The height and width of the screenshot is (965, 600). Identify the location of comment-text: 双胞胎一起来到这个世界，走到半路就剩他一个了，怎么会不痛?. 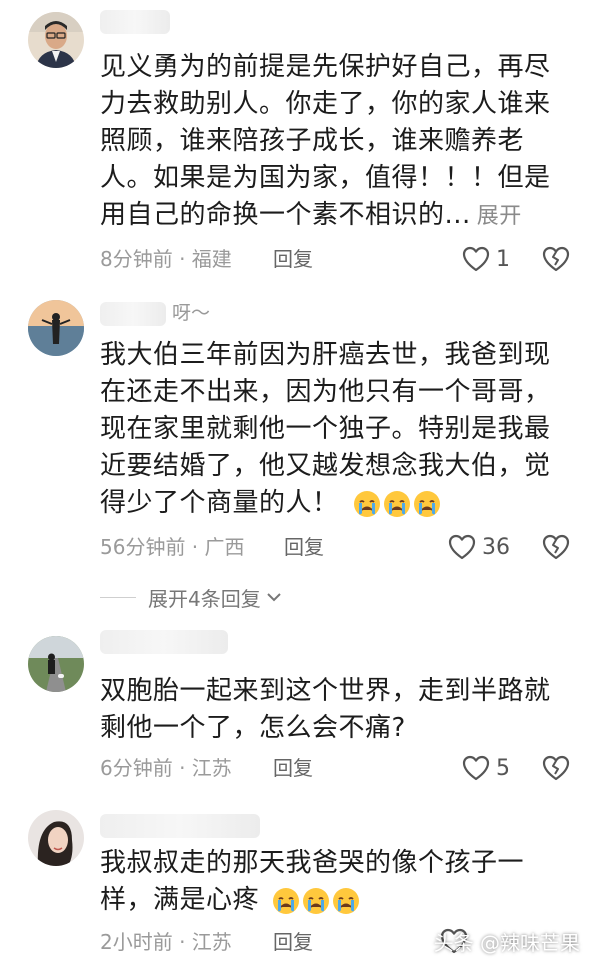
(335, 710).